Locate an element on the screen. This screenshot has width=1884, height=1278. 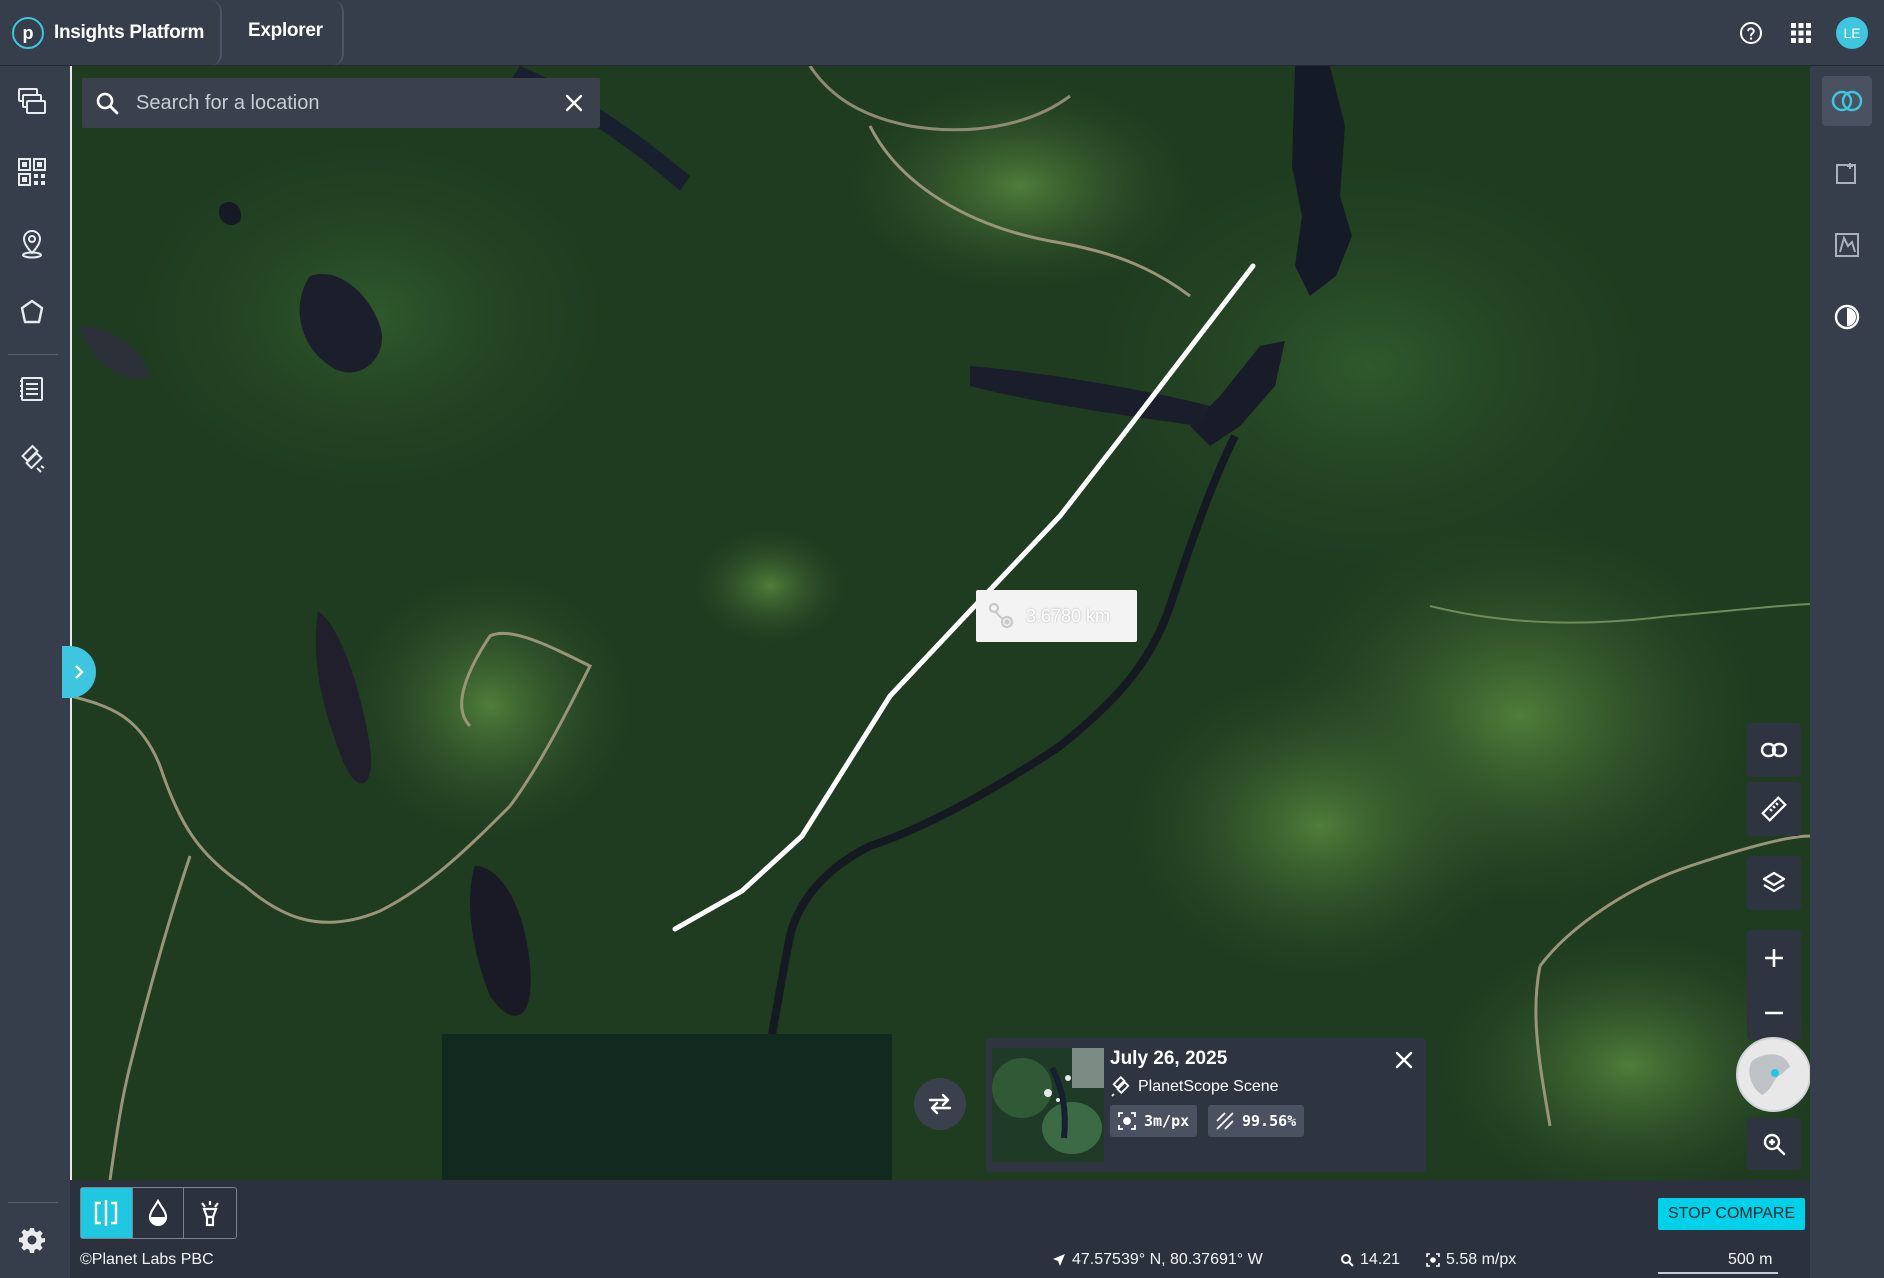
spotlight-mode-button is located at coordinates (210, 1213).